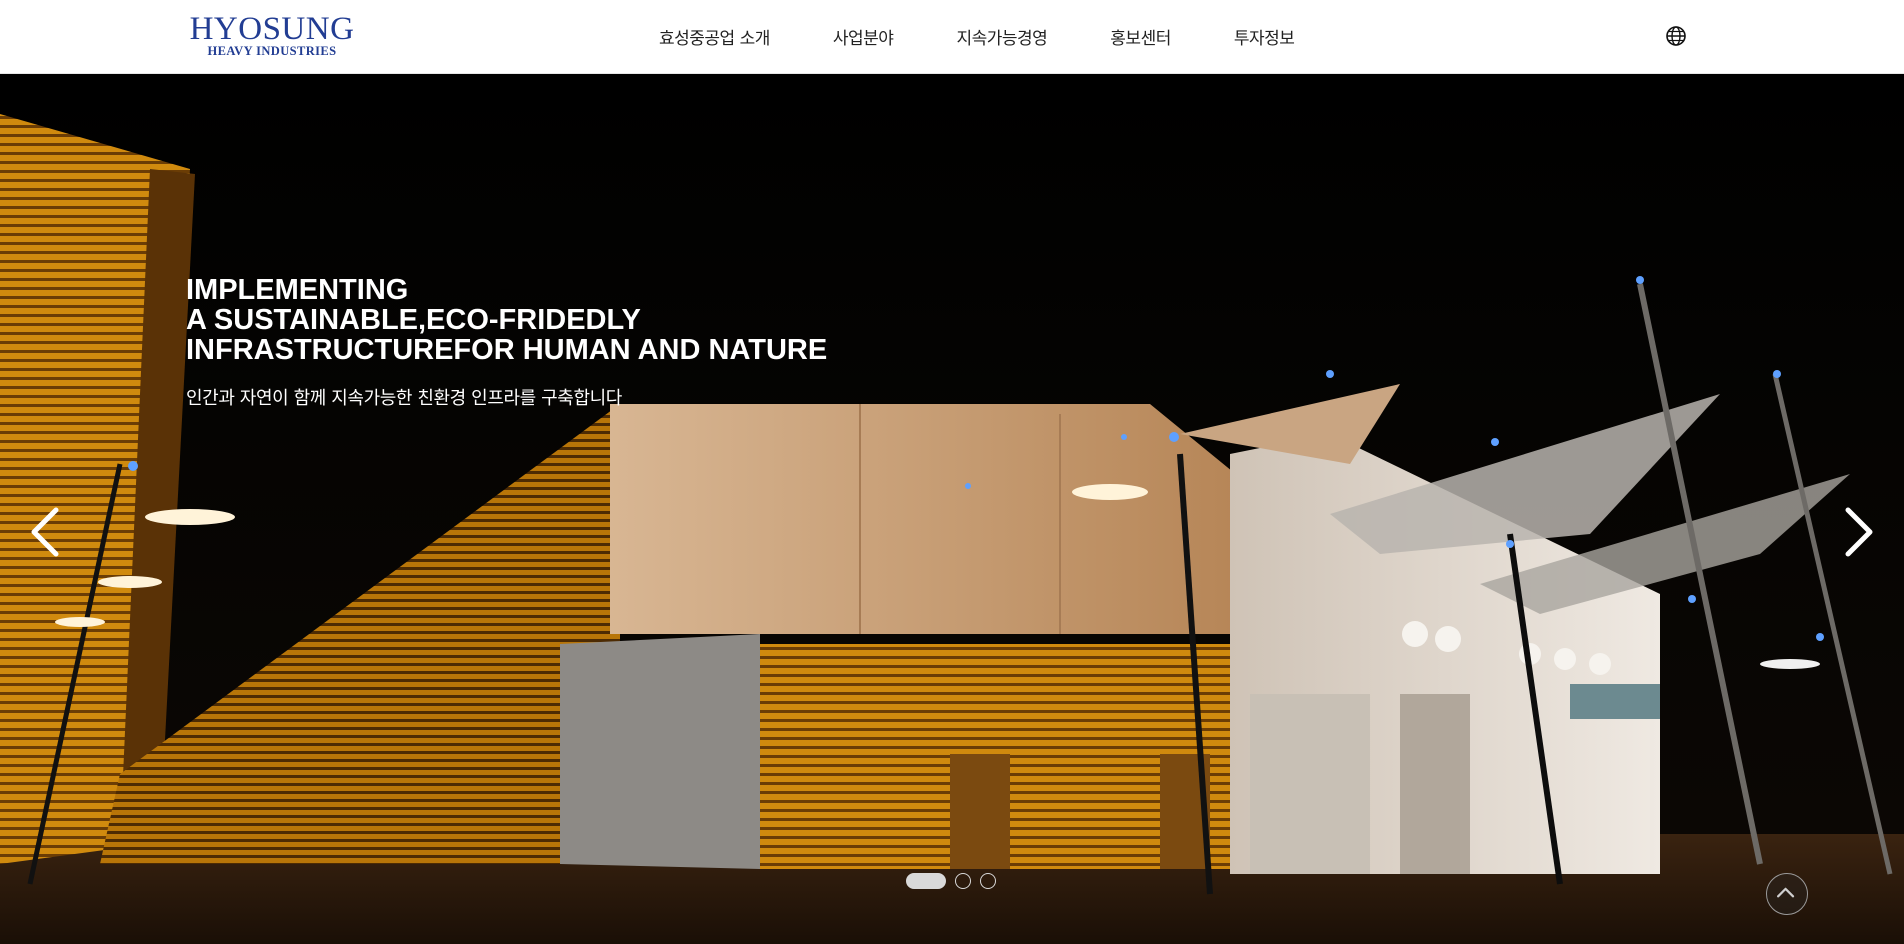 The width and height of the screenshot is (1904, 944). Describe the element at coordinates (1140, 36) in the screenshot. I see `nav-item-pr-center: 홍보센터` at that location.